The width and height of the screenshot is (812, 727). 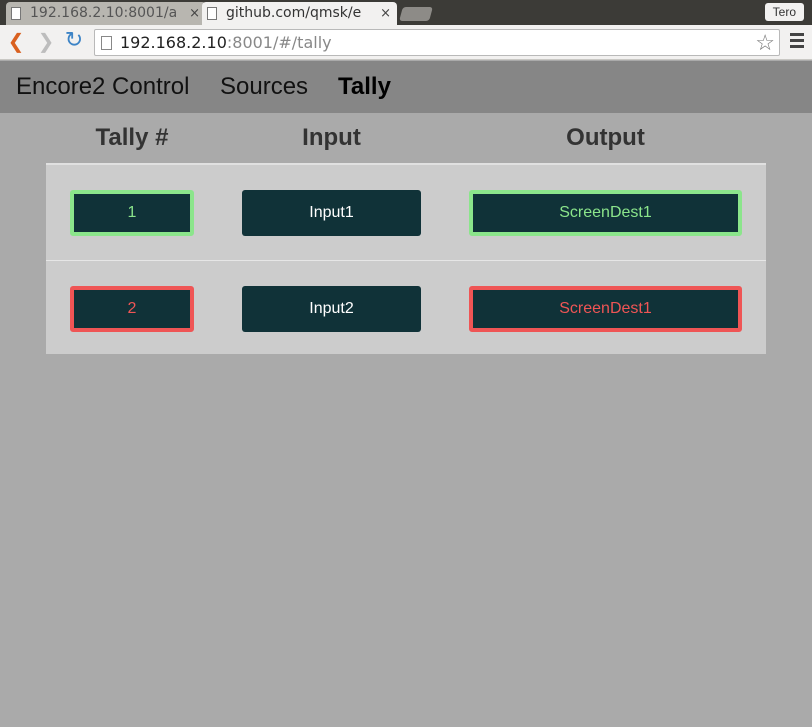 What do you see at coordinates (437, 42) in the screenshot?
I see `address-bar: 192.168.2.10:8001/#/tally ☆` at bounding box center [437, 42].